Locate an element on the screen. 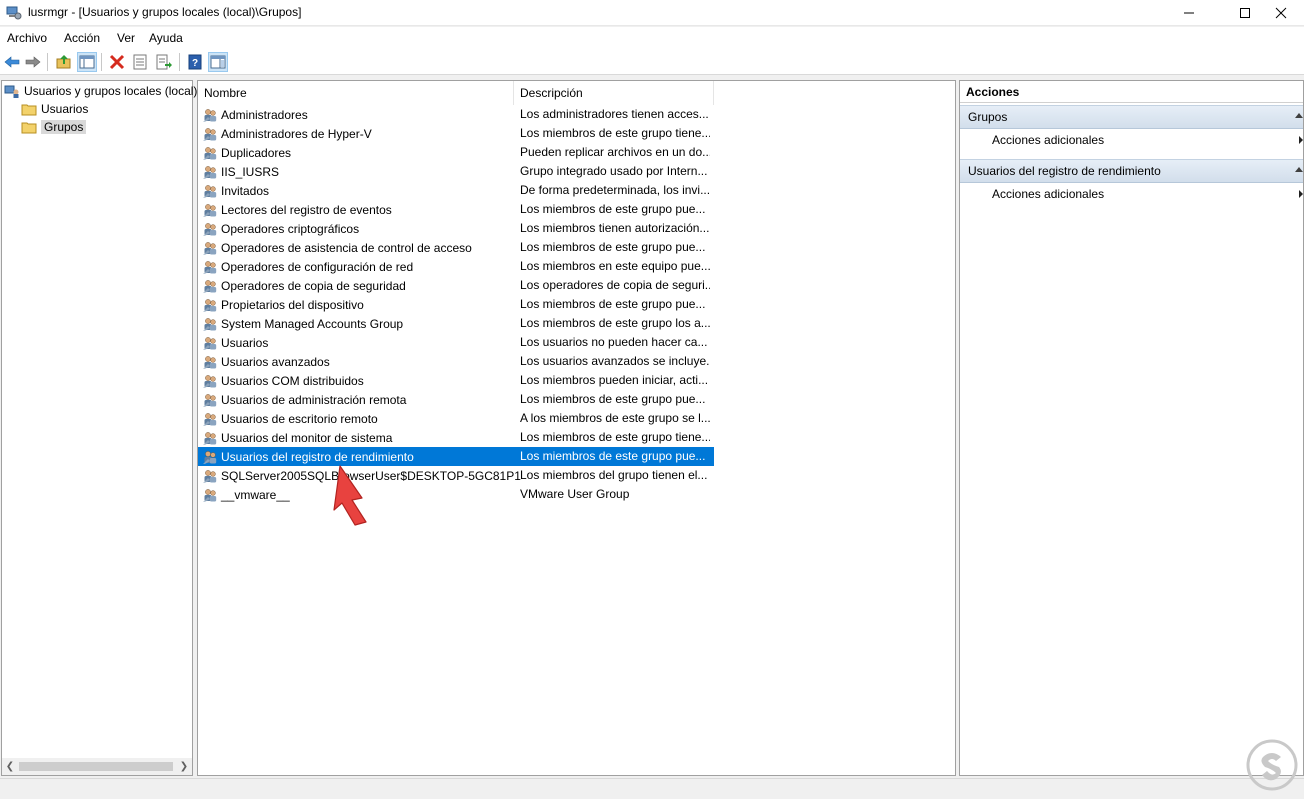 The image size is (1304, 799). cell-nombre: Usuarios avanzados is located at coordinates (266, 361).